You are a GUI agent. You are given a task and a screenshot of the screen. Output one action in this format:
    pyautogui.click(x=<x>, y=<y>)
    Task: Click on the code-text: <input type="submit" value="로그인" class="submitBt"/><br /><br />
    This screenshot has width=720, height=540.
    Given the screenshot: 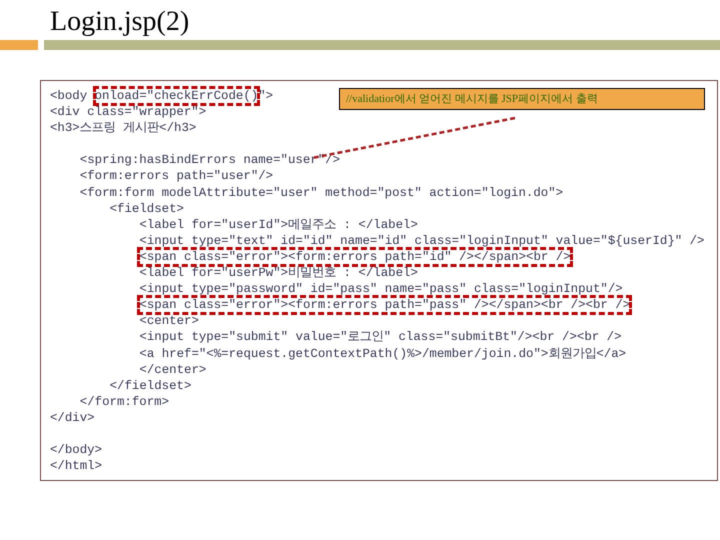 What is the action you would take?
    pyautogui.click(x=380, y=337)
    